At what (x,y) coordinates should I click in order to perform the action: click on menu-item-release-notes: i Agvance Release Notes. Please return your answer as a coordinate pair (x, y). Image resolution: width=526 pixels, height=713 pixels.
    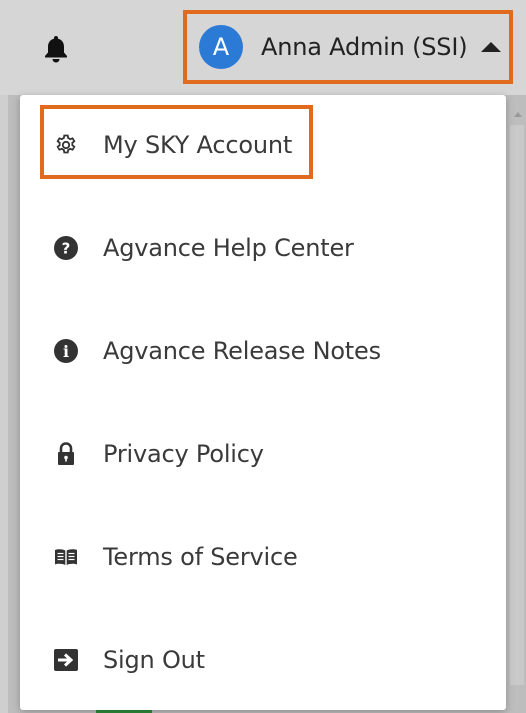
    Looking at the image, I should click on (263, 351).